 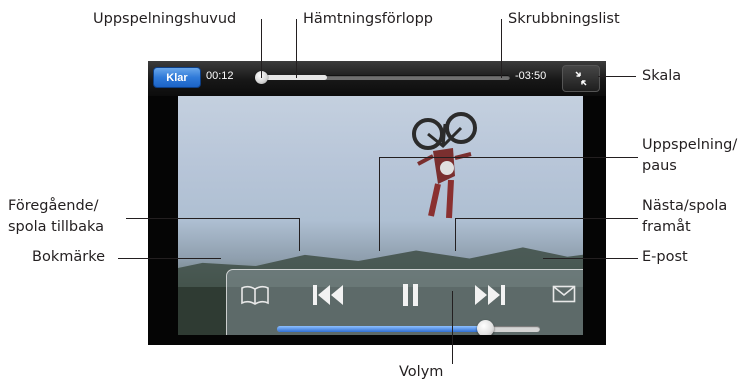 I want to click on book-icon, so click(x=255, y=295).